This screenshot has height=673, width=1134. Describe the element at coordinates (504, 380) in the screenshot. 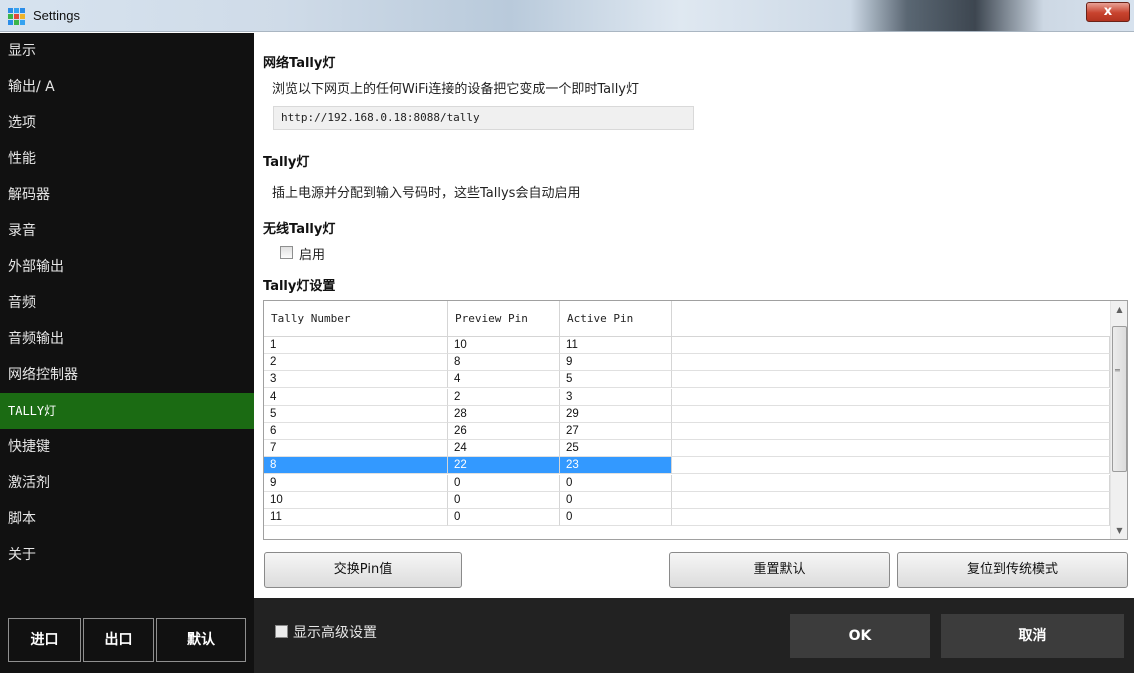

I see `cell-preview-pin: 4` at that location.